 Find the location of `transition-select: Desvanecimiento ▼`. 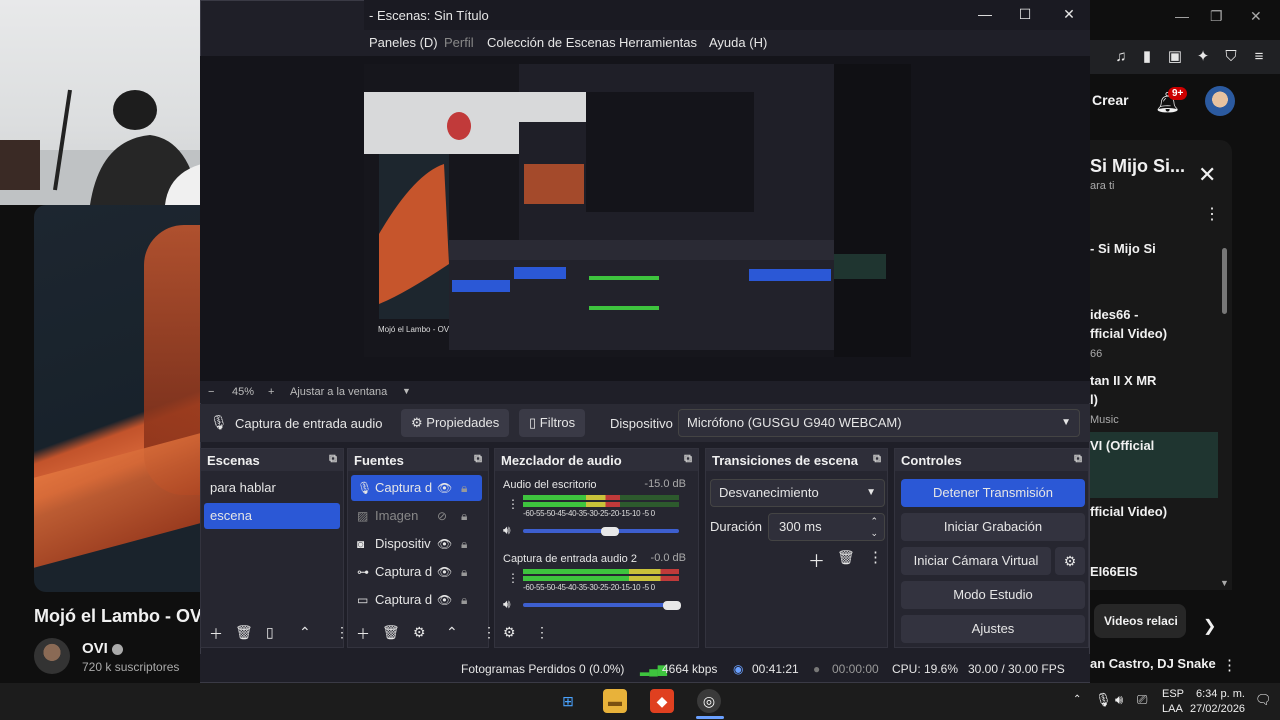

transition-select: Desvanecimiento ▼ is located at coordinates (797, 493).